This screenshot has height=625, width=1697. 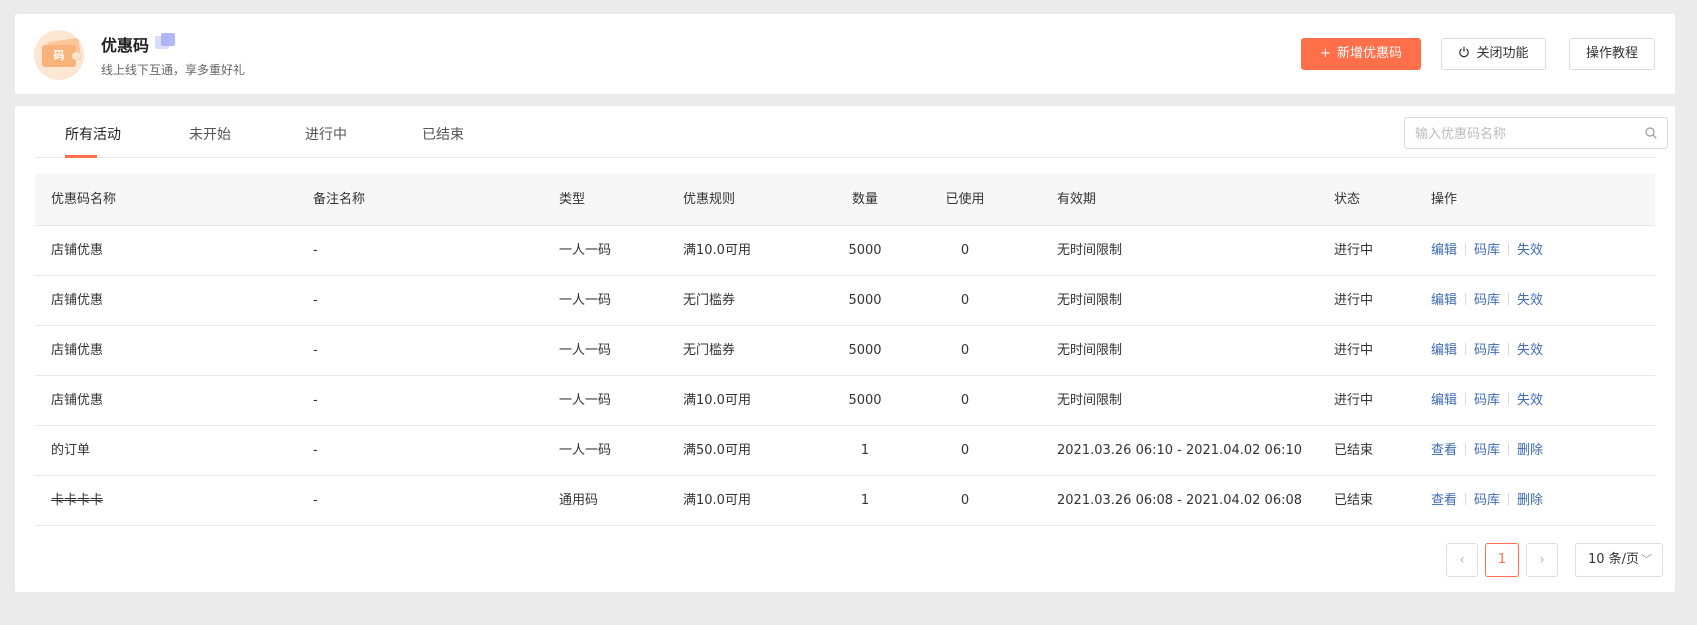 What do you see at coordinates (1651, 133) in the screenshot?
I see `search-icon` at bounding box center [1651, 133].